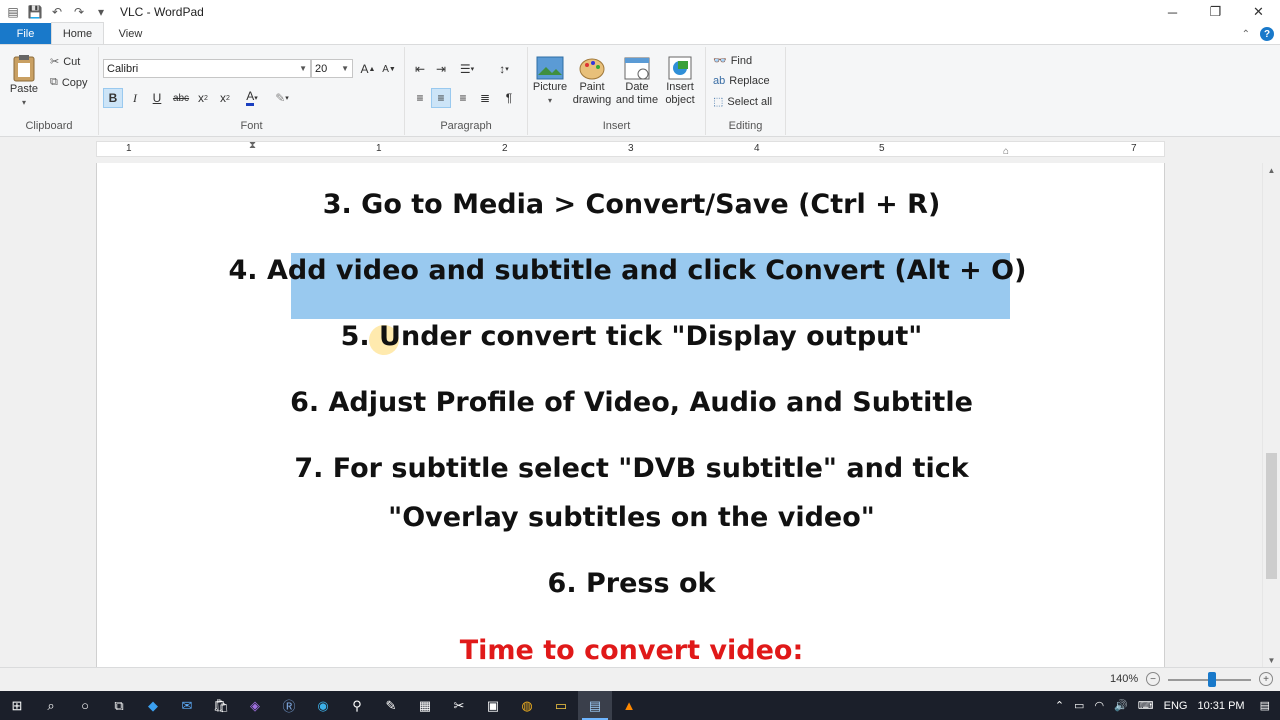  Describe the element at coordinates (25, 33) in the screenshot. I see `tab-file: File` at that location.